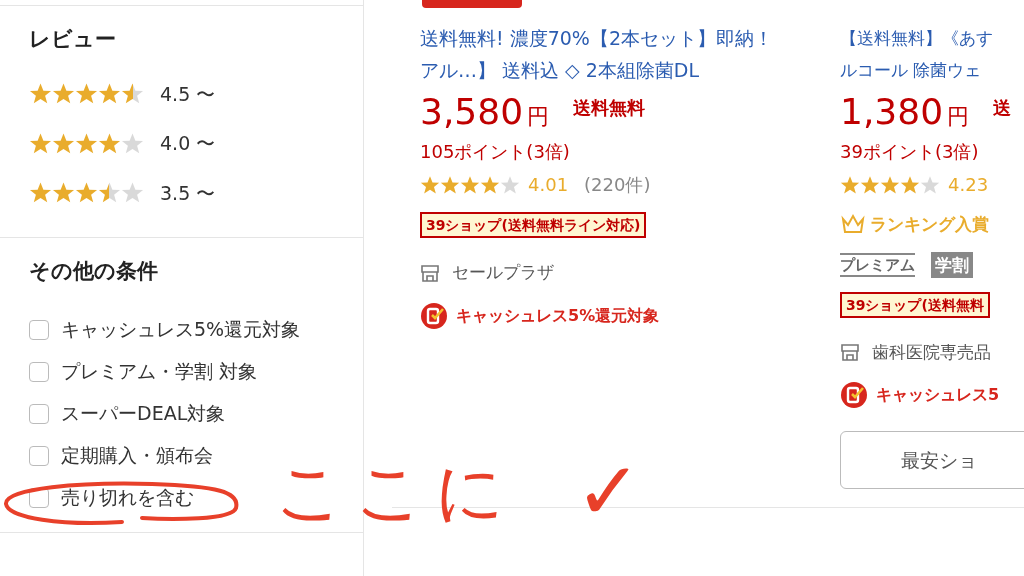  What do you see at coordinates (188, 192) in the screenshot?
I see `rating-filter-link: 3.5 〜` at bounding box center [188, 192].